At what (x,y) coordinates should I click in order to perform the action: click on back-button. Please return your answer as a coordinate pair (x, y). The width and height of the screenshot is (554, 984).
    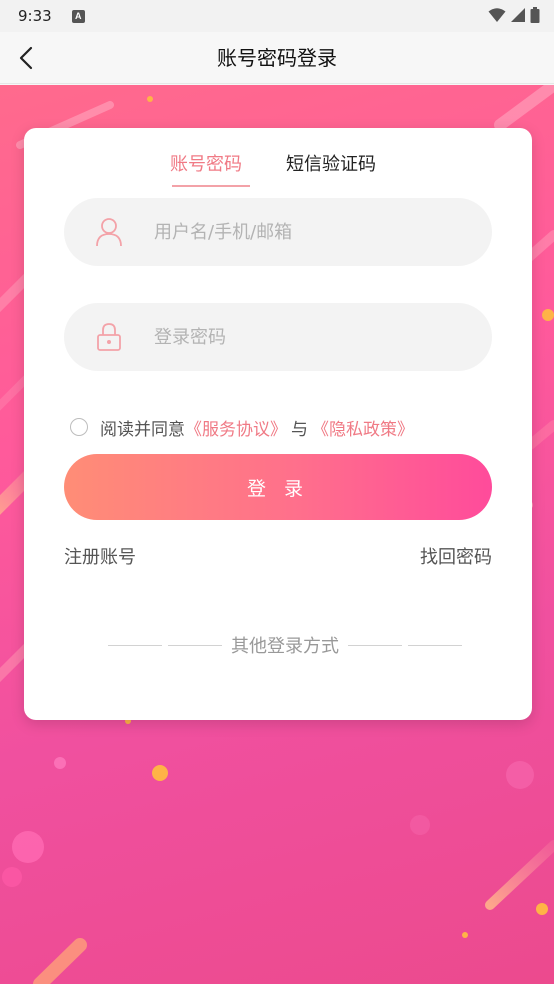
    Looking at the image, I should click on (26, 58).